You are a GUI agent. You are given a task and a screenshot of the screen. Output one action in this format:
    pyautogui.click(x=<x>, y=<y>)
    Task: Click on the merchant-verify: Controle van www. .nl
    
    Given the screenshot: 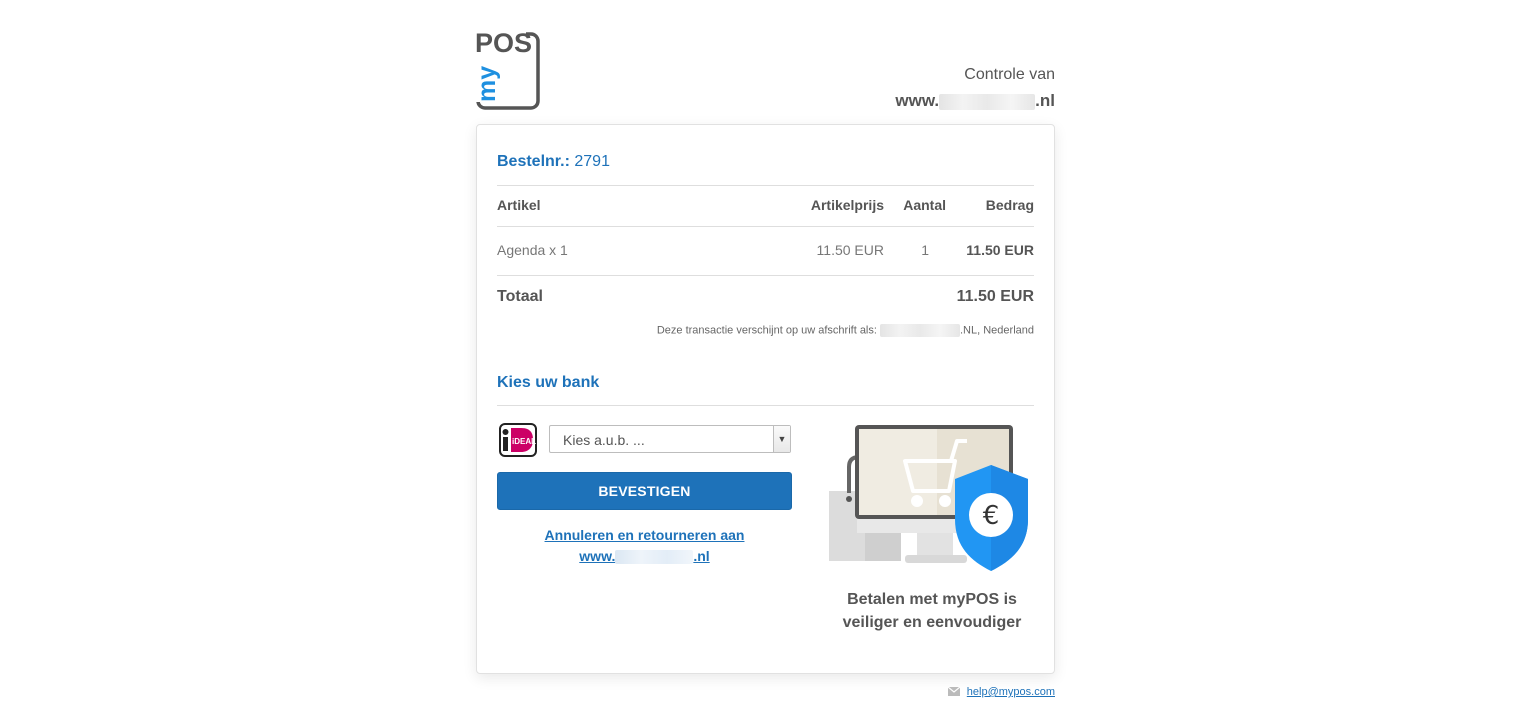 What is the action you would take?
    pyautogui.click(x=975, y=88)
    